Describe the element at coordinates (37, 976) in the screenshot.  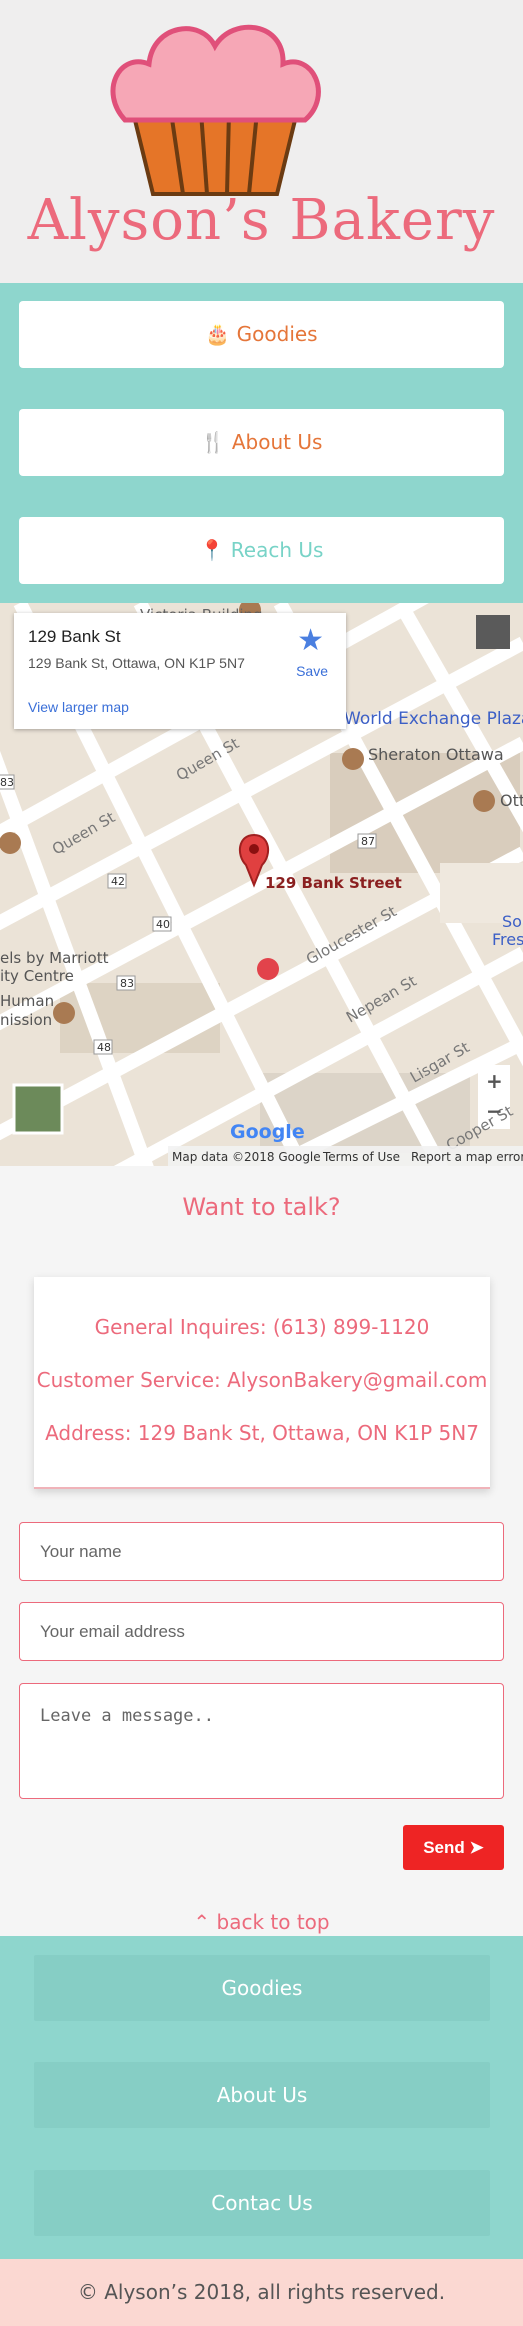
I see `svg-text: ity Centre` at that location.